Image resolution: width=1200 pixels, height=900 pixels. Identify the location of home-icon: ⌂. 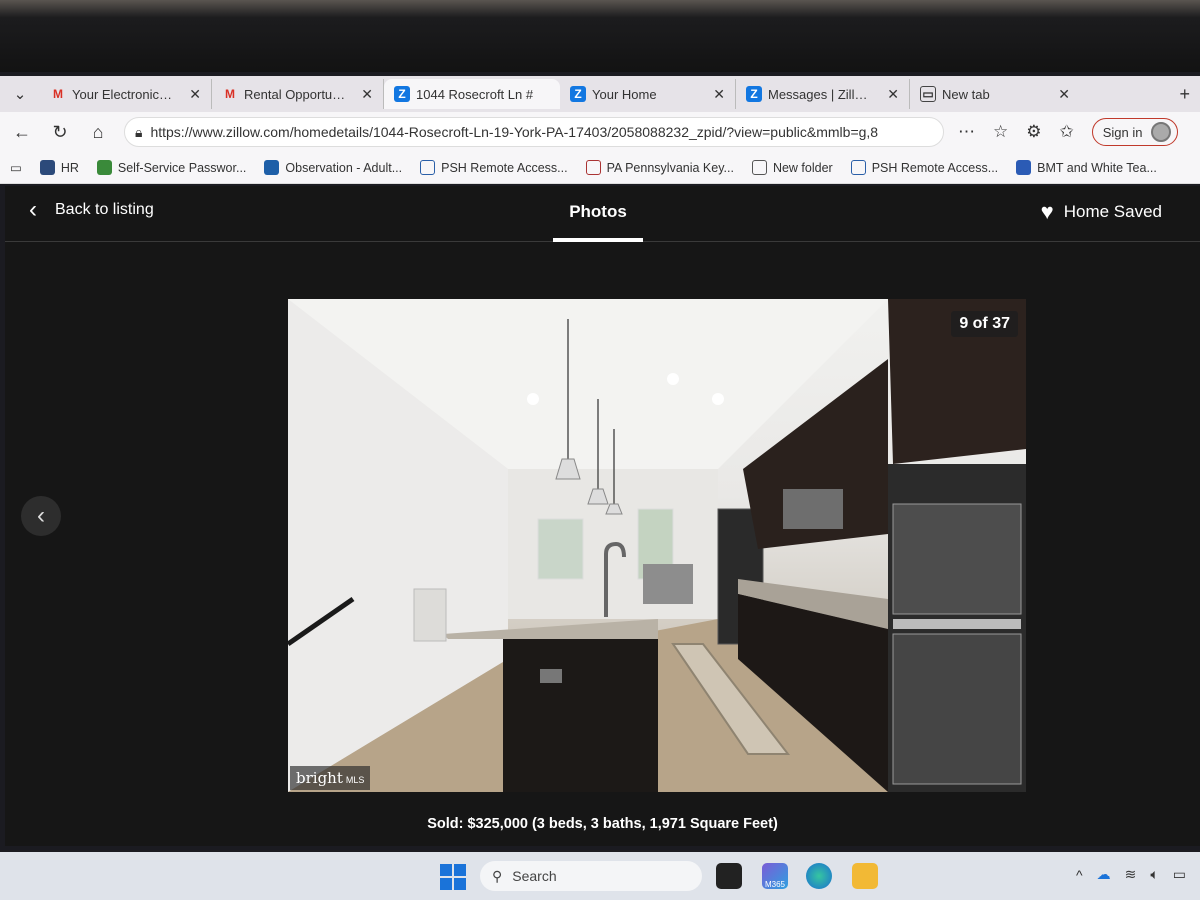
(98, 132).